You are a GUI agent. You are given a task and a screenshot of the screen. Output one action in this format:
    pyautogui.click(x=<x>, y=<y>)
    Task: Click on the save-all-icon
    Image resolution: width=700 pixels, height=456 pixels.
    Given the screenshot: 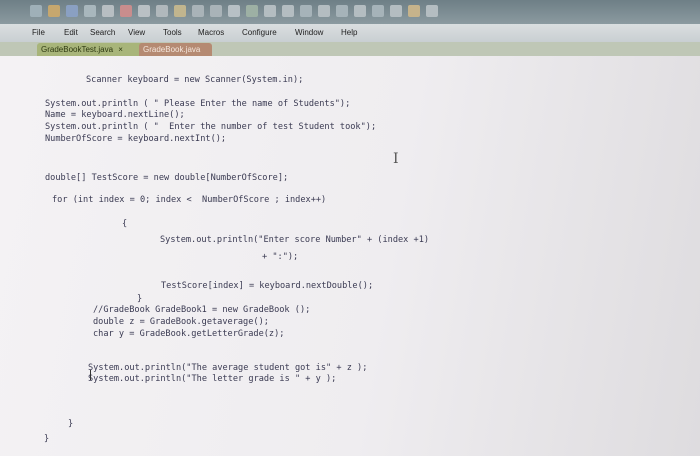 What is the action you would take?
    pyautogui.click(x=90, y=11)
    